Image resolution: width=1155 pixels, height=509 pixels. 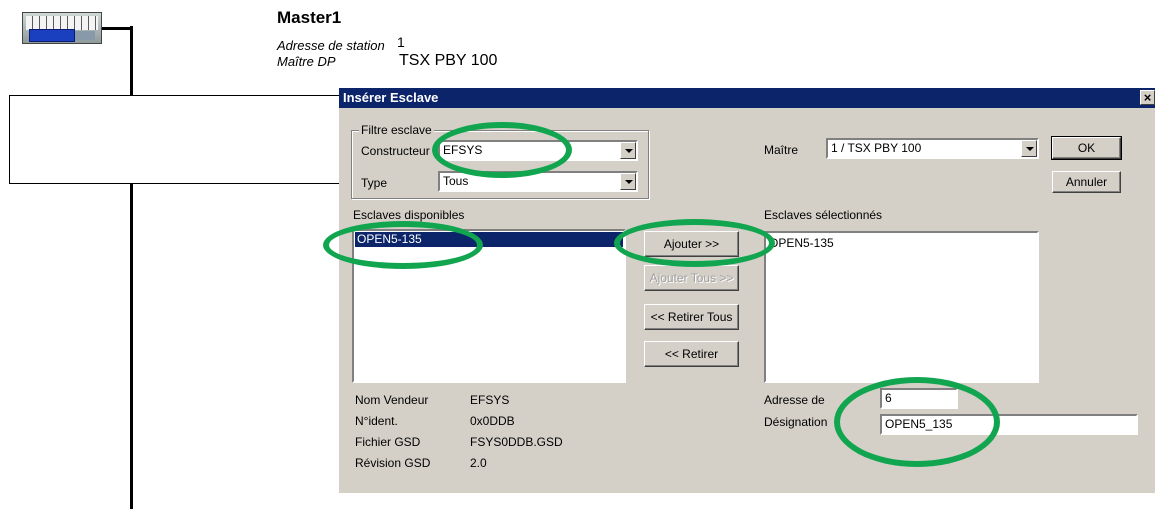 I want to click on highlight-ring-add-button, so click(x=694, y=243).